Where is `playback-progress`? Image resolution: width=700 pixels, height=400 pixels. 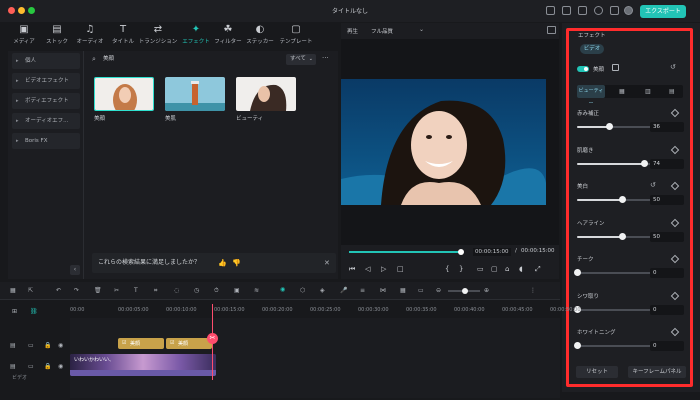 playback-progress is located at coordinates (406, 252).